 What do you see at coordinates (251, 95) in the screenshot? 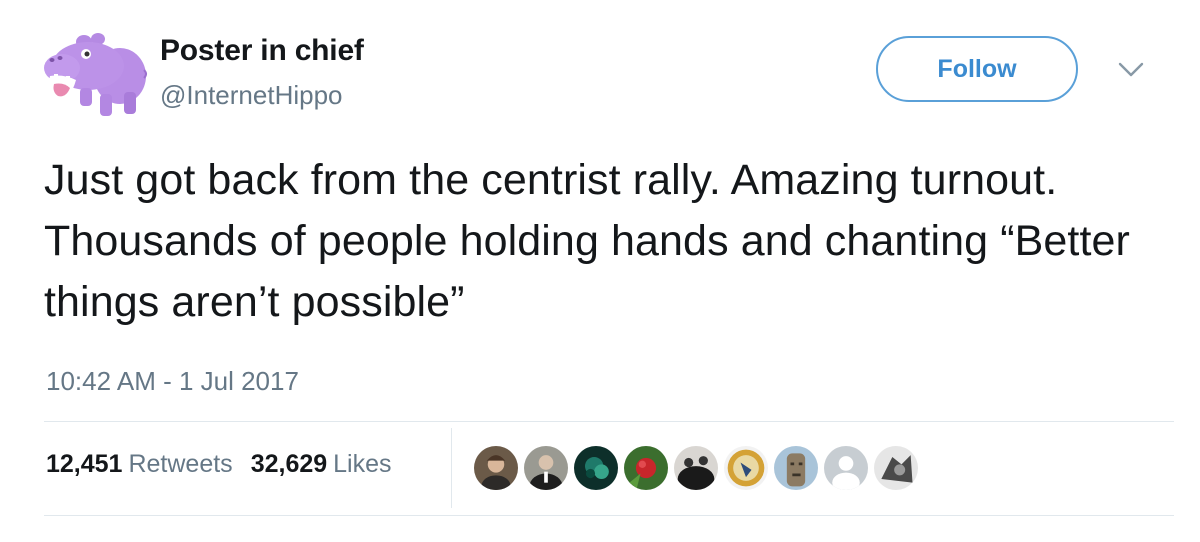
I see `user-handle: @InternetHippo` at bounding box center [251, 95].